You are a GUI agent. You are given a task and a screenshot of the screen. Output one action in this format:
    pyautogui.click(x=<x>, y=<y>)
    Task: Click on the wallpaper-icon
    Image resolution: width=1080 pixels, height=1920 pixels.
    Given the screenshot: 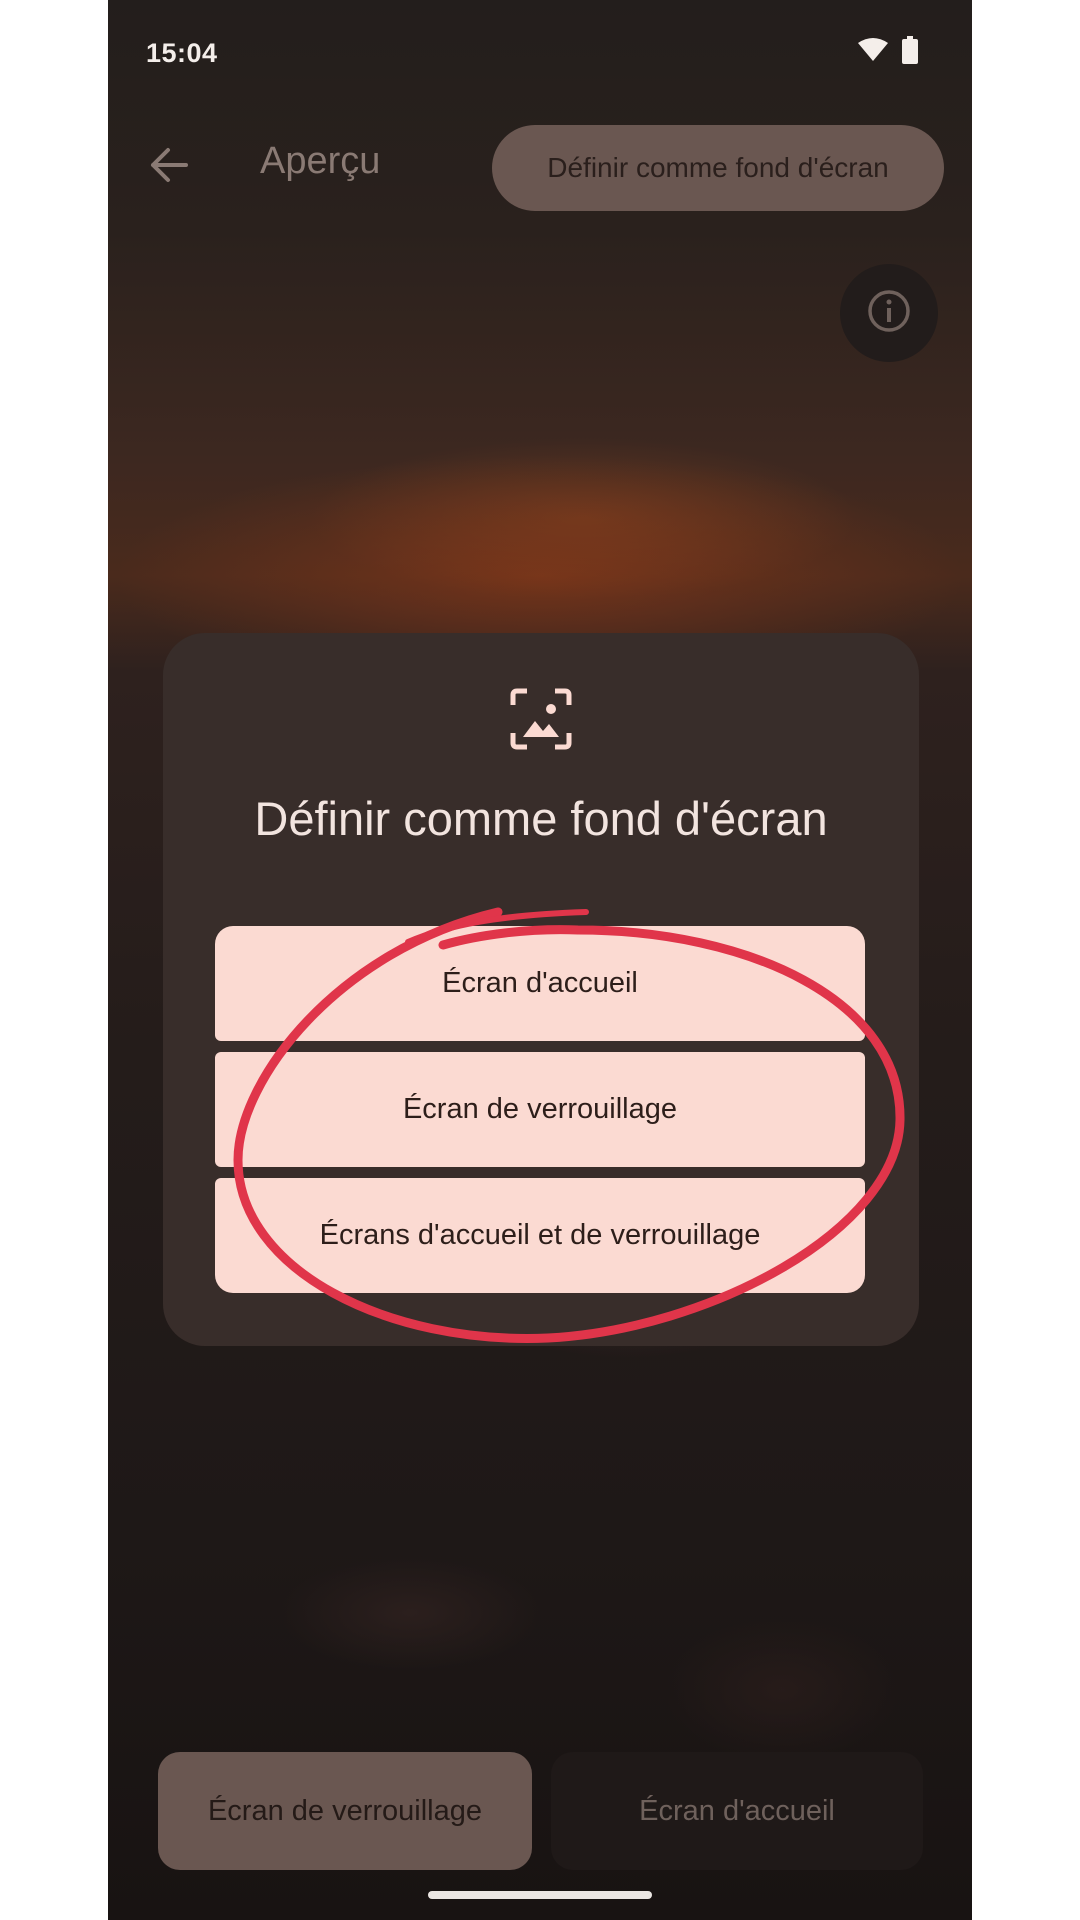 What is the action you would take?
    pyautogui.click(x=541, y=719)
    